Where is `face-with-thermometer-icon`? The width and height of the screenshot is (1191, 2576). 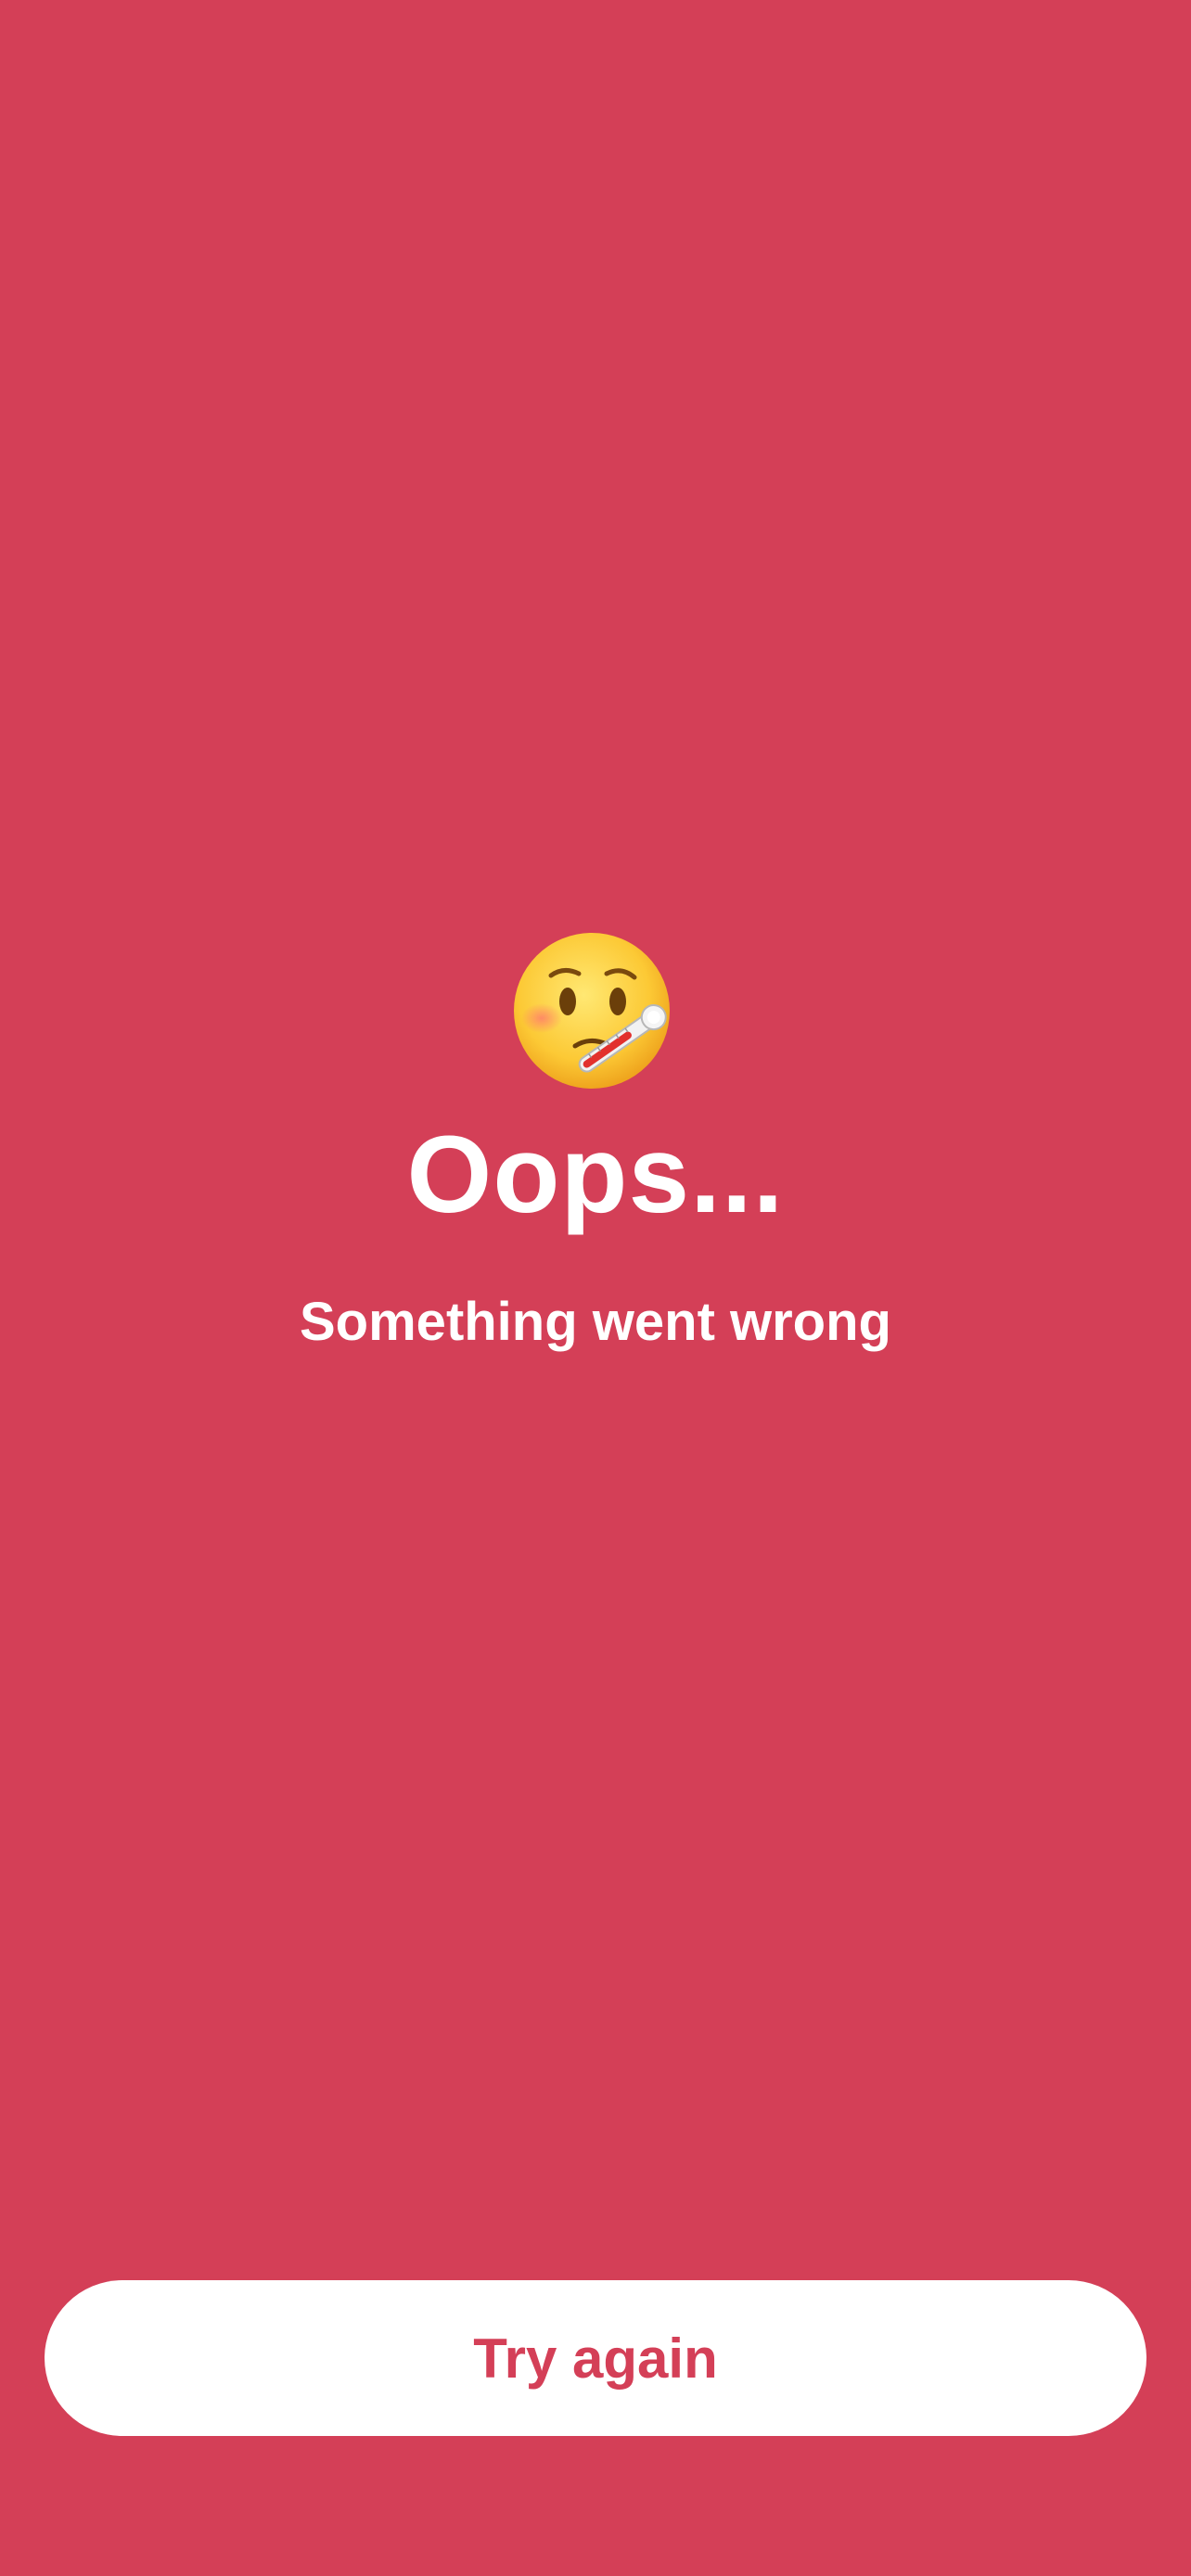
face-with-thermometer-icon is located at coordinates (595, 1010).